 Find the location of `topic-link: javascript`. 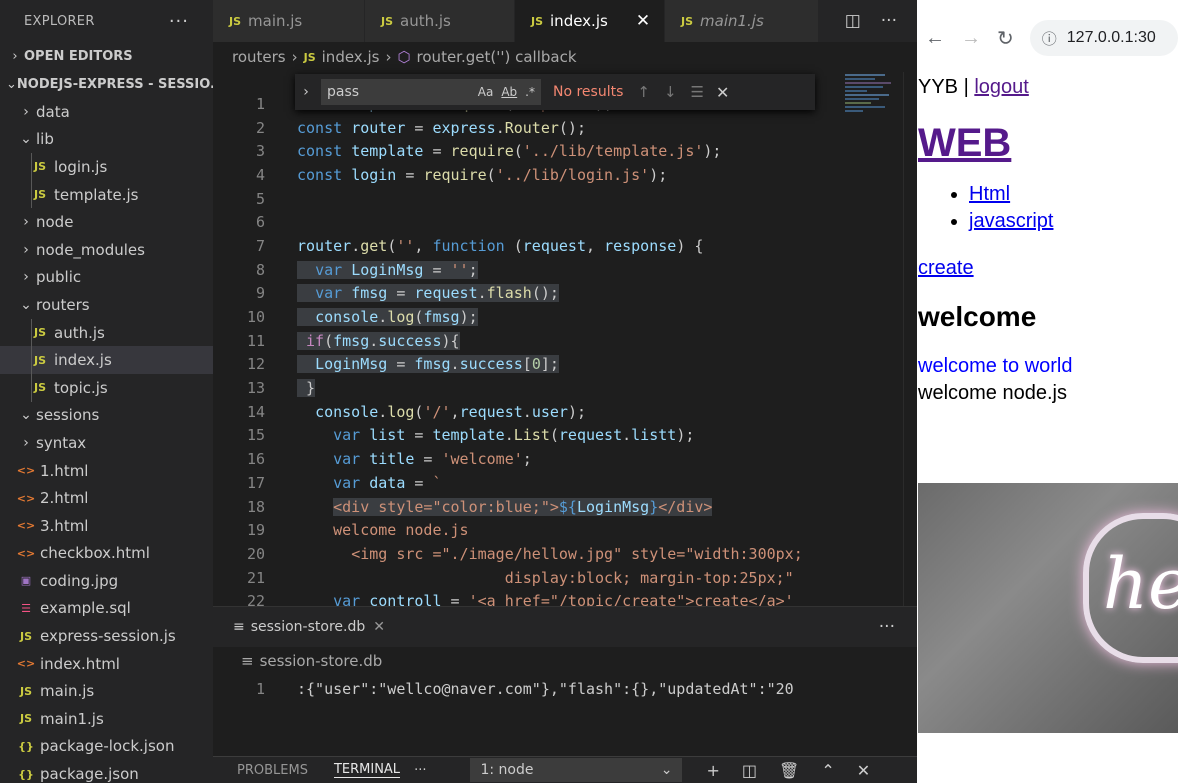

topic-link: javascript is located at coordinates (1011, 221).